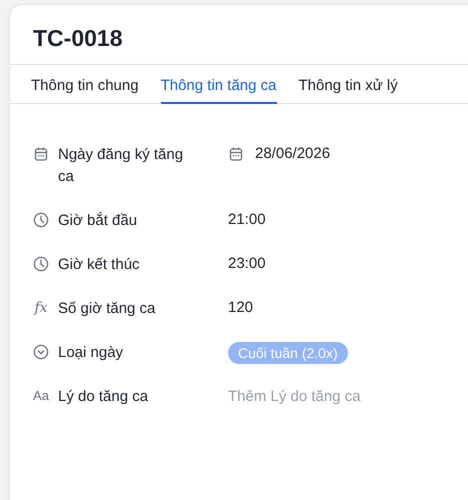 The width and height of the screenshot is (468, 500). What do you see at coordinates (247, 220) in the screenshot?
I see `field-value: 21:00` at bounding box center [247, 220].